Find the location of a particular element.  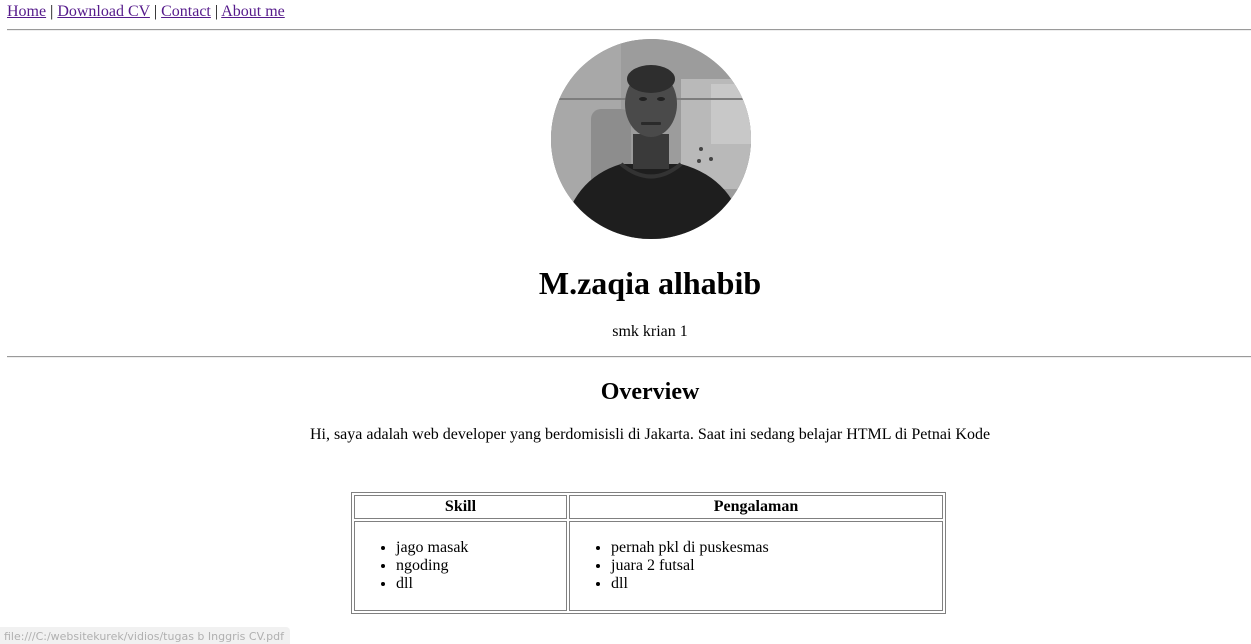

profile-photo is located at coordinates (651, 139).